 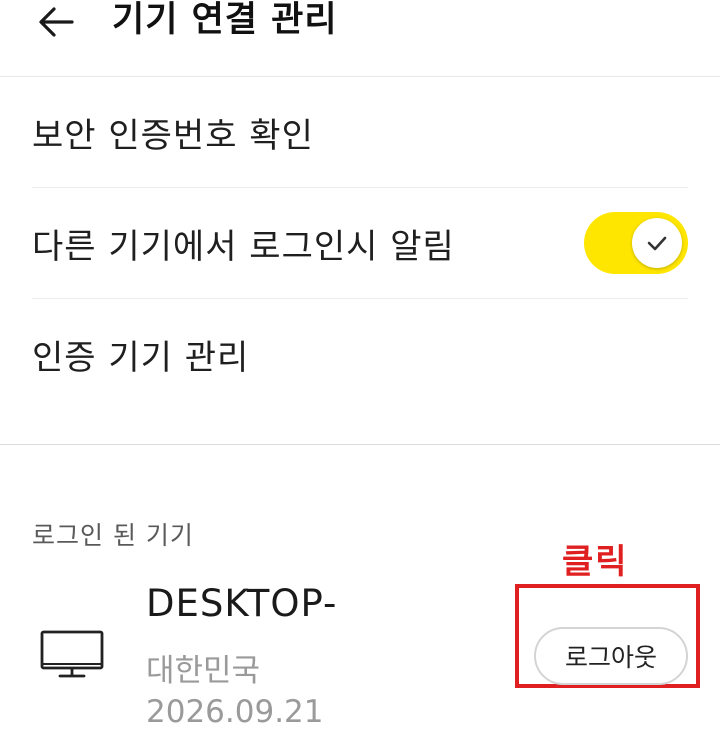 I want to click on menu-item-label: 인증 기기 관리, so click(x=141, y=357).